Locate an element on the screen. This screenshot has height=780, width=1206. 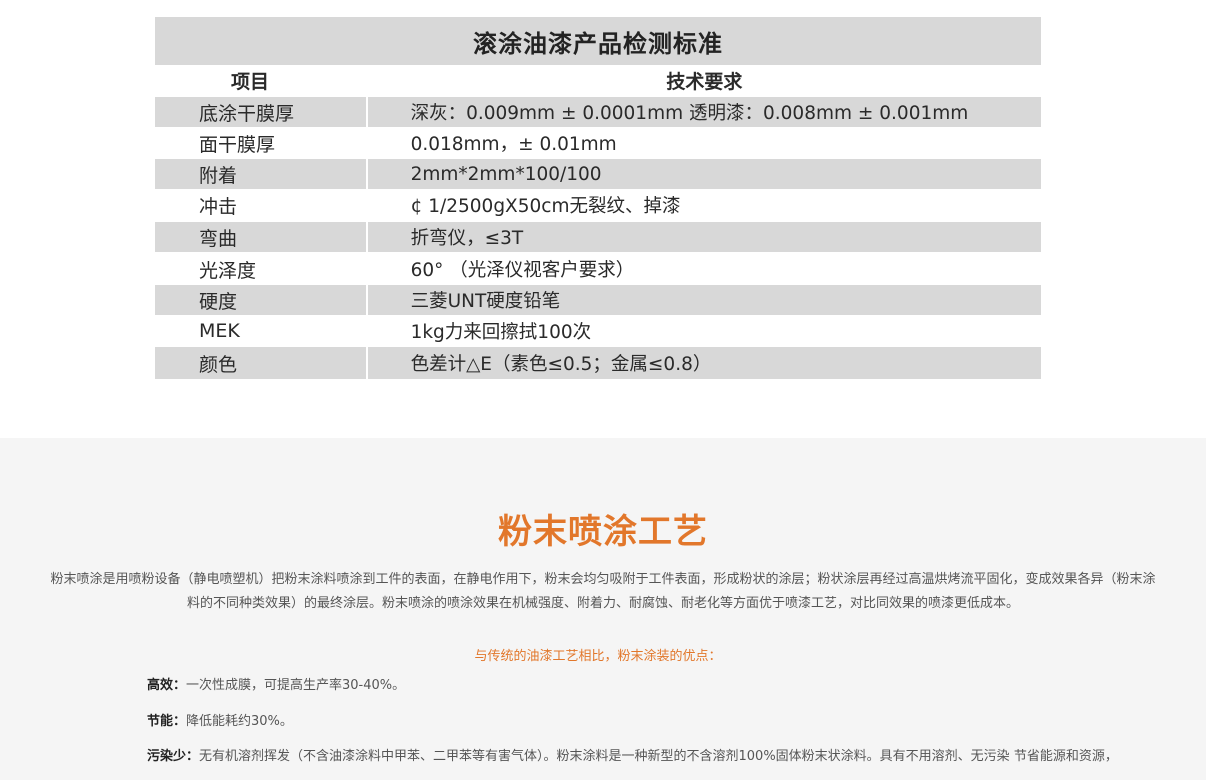
table-row: 硬度 三菱UNT硬度铅笔 is located at coordinates (598, 300).